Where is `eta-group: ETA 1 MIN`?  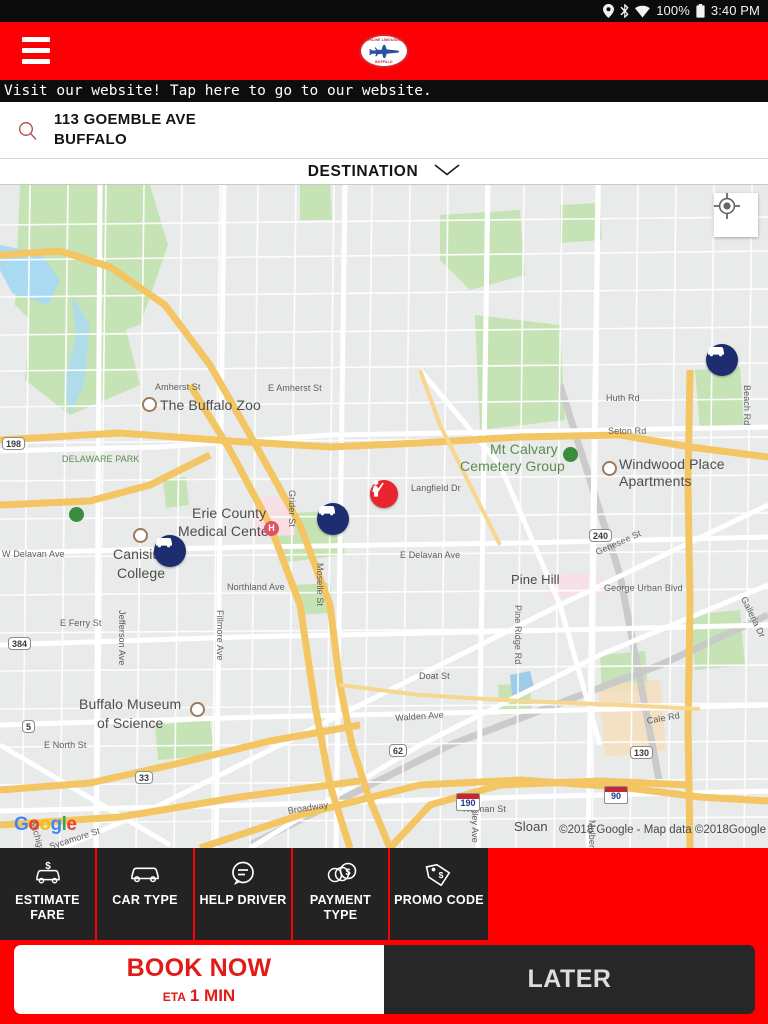 eta-group: ETA 1 MIN is located at coordinates (199, 996).